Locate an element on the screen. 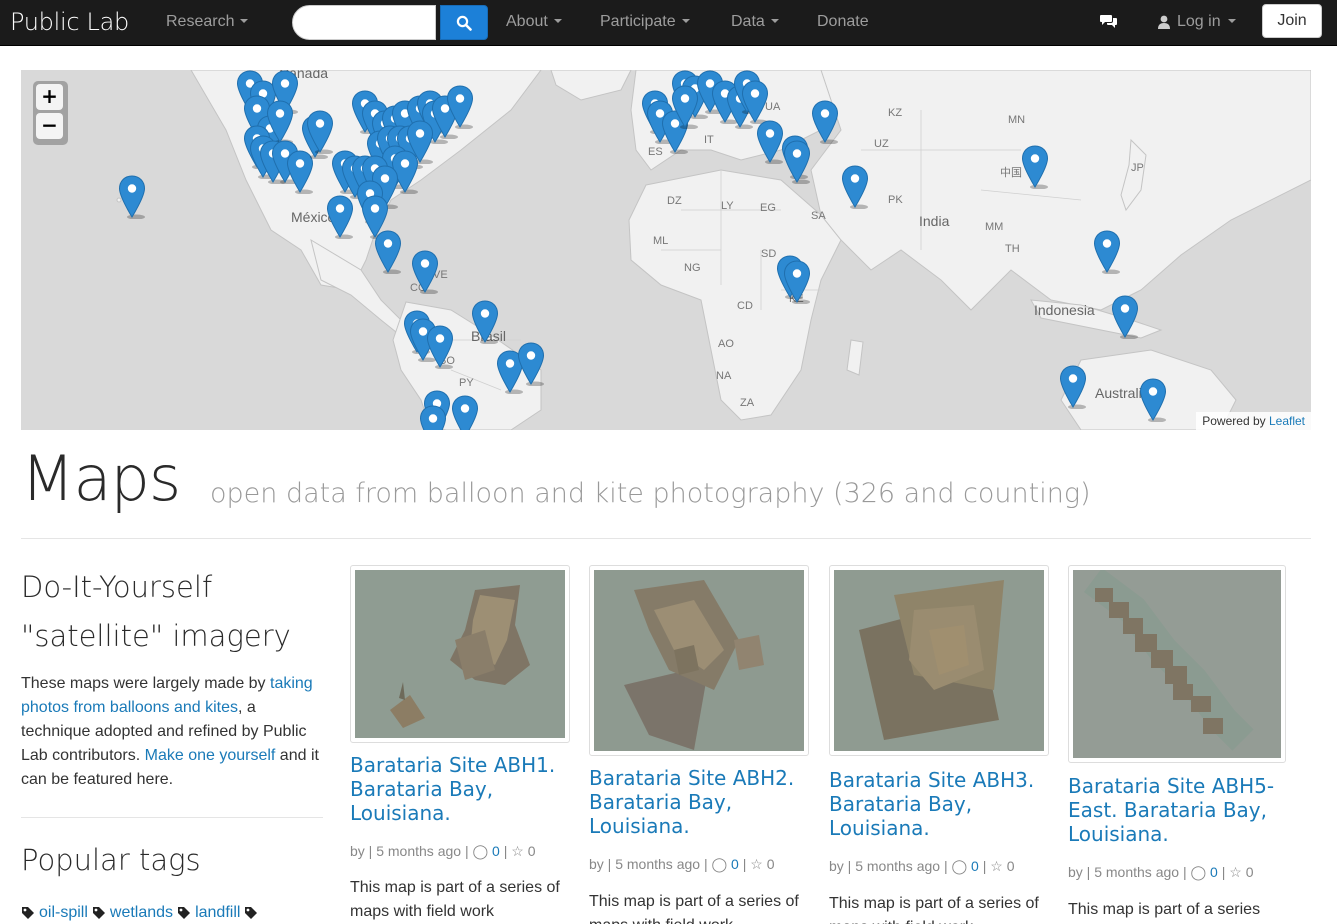 The height and width of the screenshot is (924, 1337). nav-data: Data is located at coordinates (755, 22).